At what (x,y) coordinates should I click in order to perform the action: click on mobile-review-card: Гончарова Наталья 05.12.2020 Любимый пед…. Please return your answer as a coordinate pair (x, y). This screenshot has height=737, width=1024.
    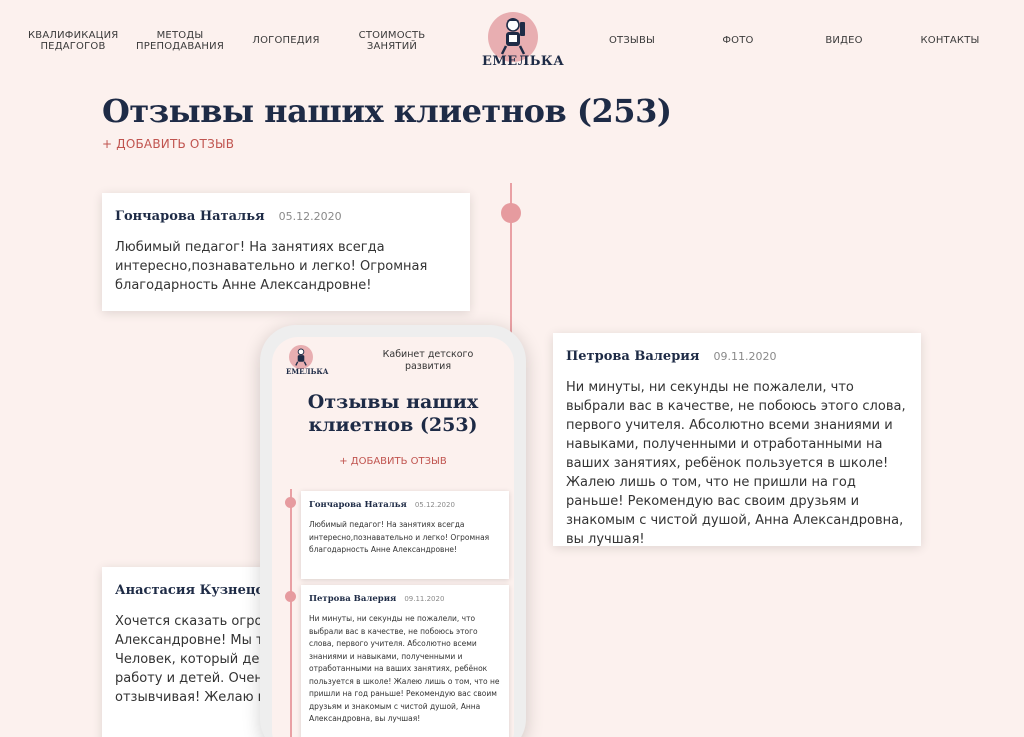
    Looking at the image, I should click on (405, 535).